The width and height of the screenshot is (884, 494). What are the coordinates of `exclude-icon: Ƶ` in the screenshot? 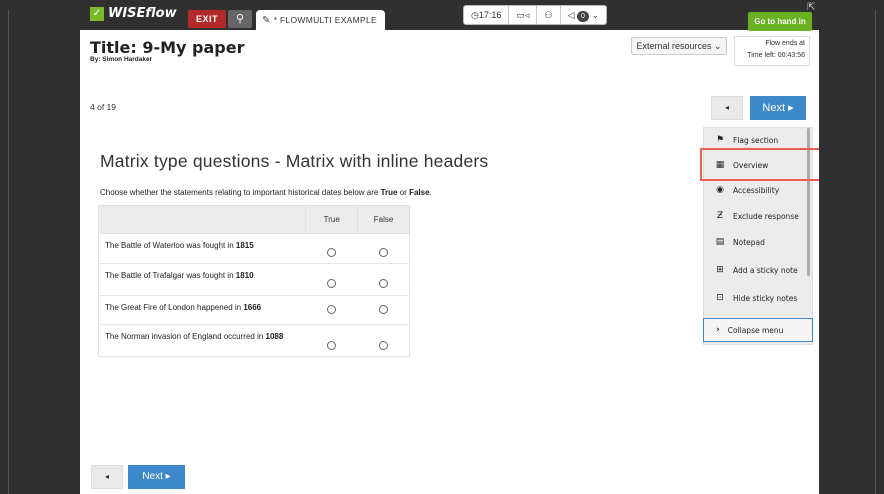 It's located at (720, 216).